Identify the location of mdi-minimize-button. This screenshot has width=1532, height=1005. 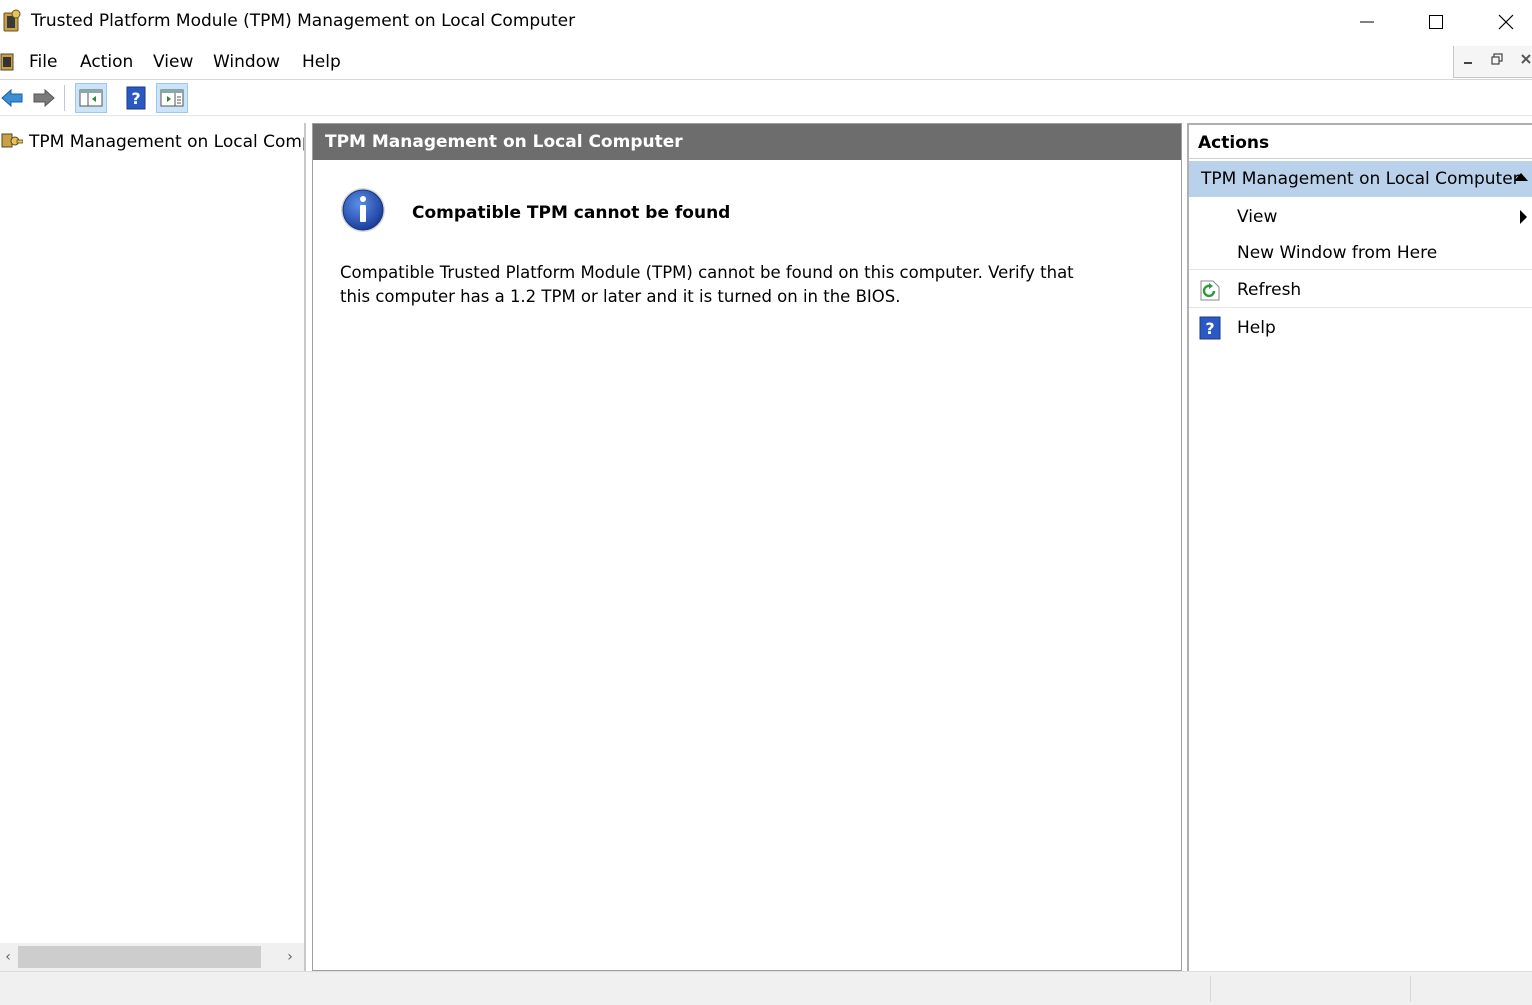
(1468, 61).